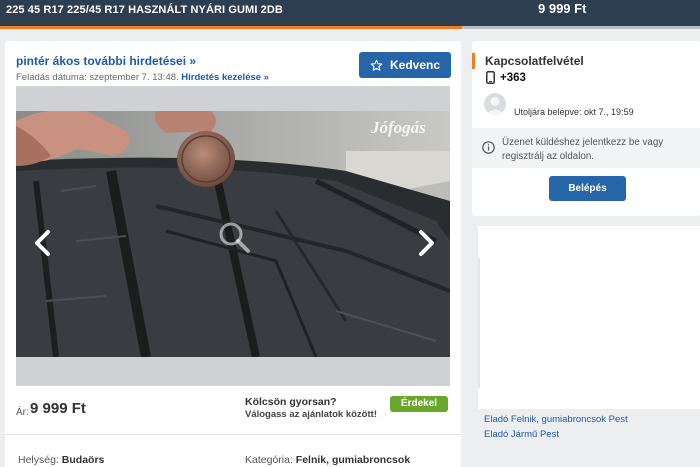 This screenshot has height=467, width=700. I want to click on loan-title: Kölcsön gyorsan?, so click(291, 402).